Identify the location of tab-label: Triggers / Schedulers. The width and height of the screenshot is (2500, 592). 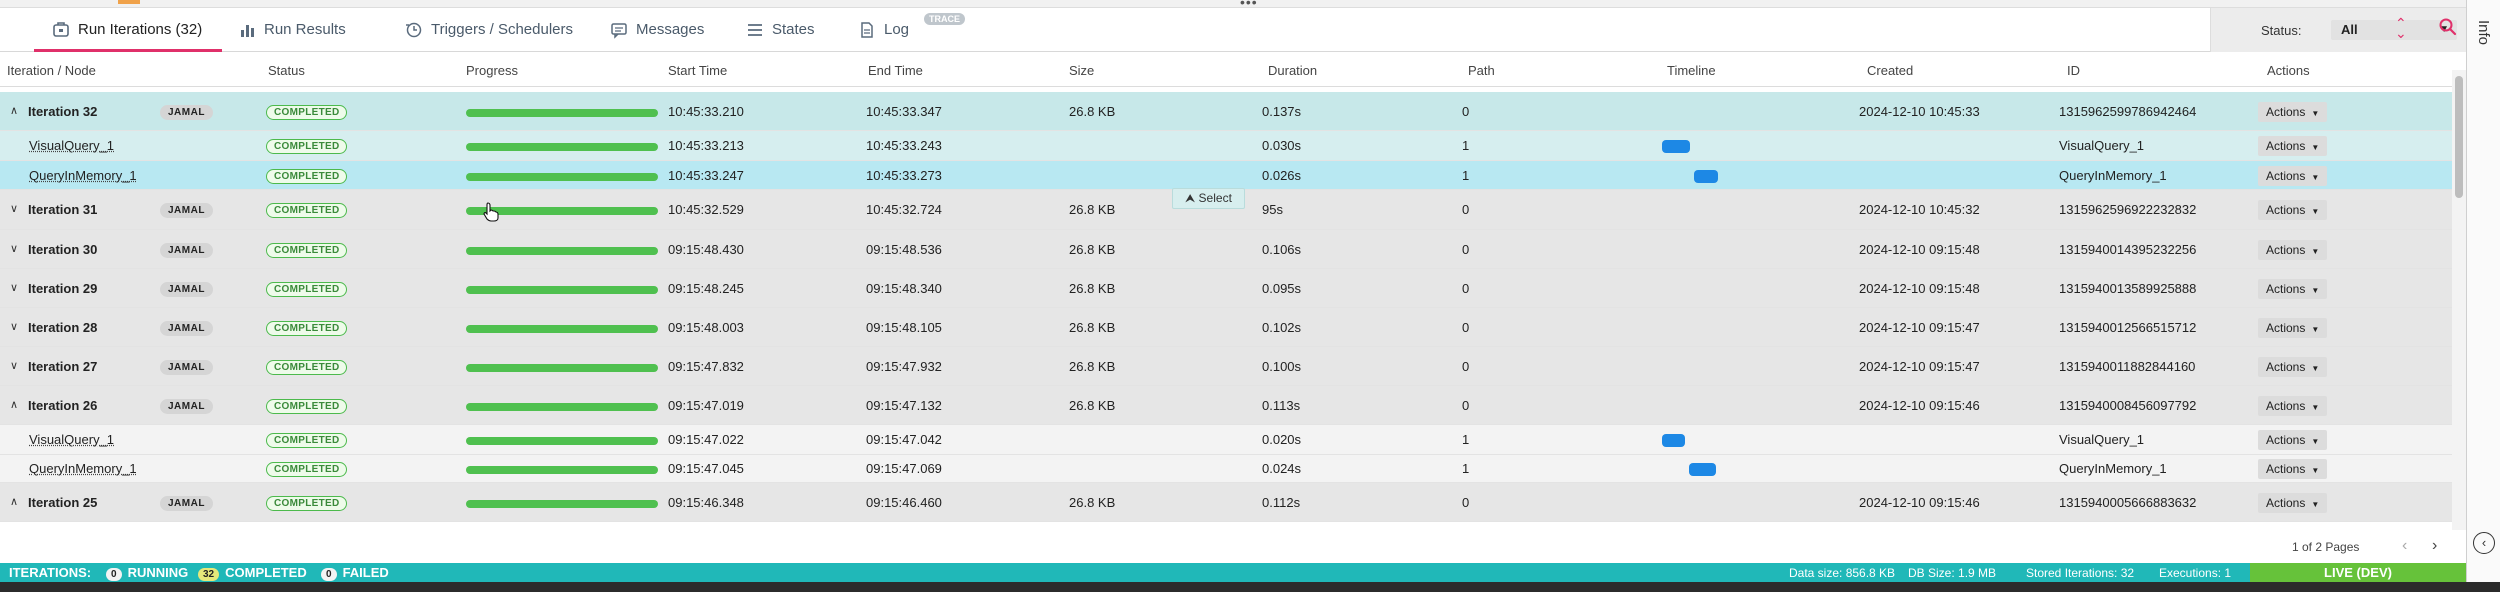
(502, 29).